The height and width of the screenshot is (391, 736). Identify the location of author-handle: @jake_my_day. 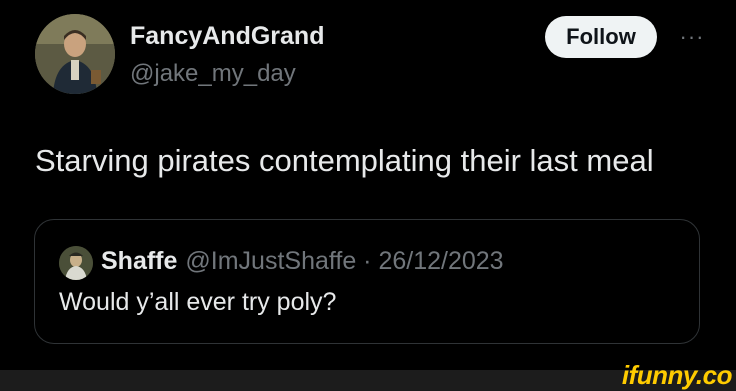
(213, 74).